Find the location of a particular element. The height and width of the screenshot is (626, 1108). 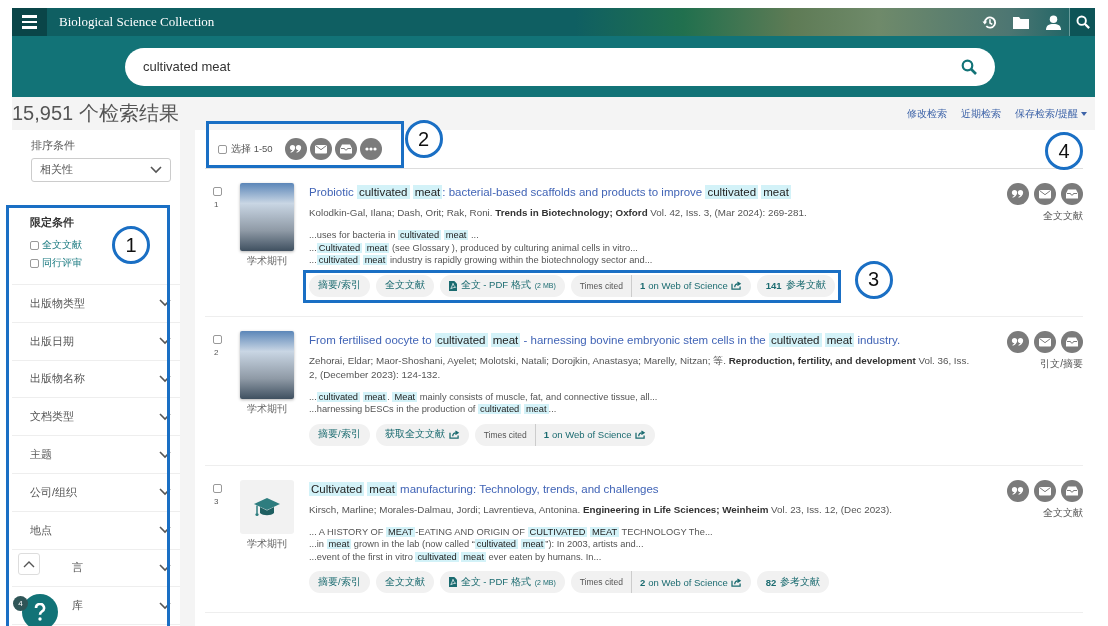

save-search-menu: 保存检索/提醒 is located at coordinates (1051, 113).